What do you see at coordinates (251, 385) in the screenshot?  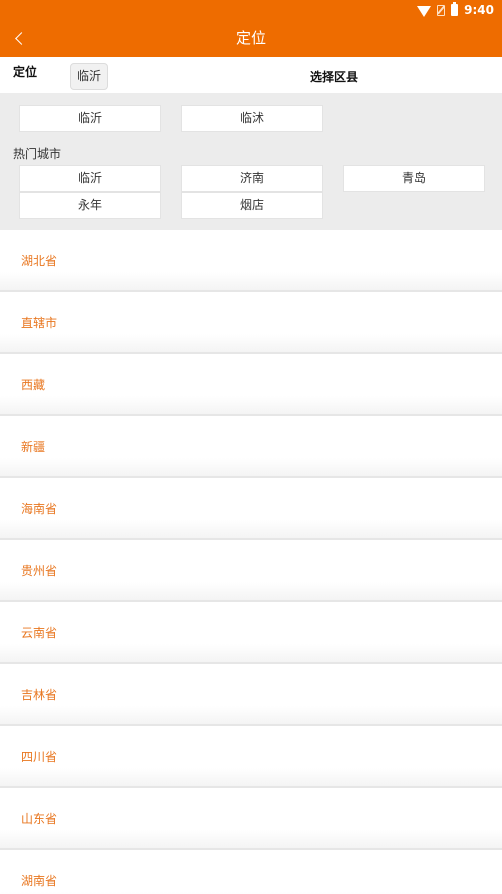 I see `province-item: 西藏` at bounding box center [251, 385].